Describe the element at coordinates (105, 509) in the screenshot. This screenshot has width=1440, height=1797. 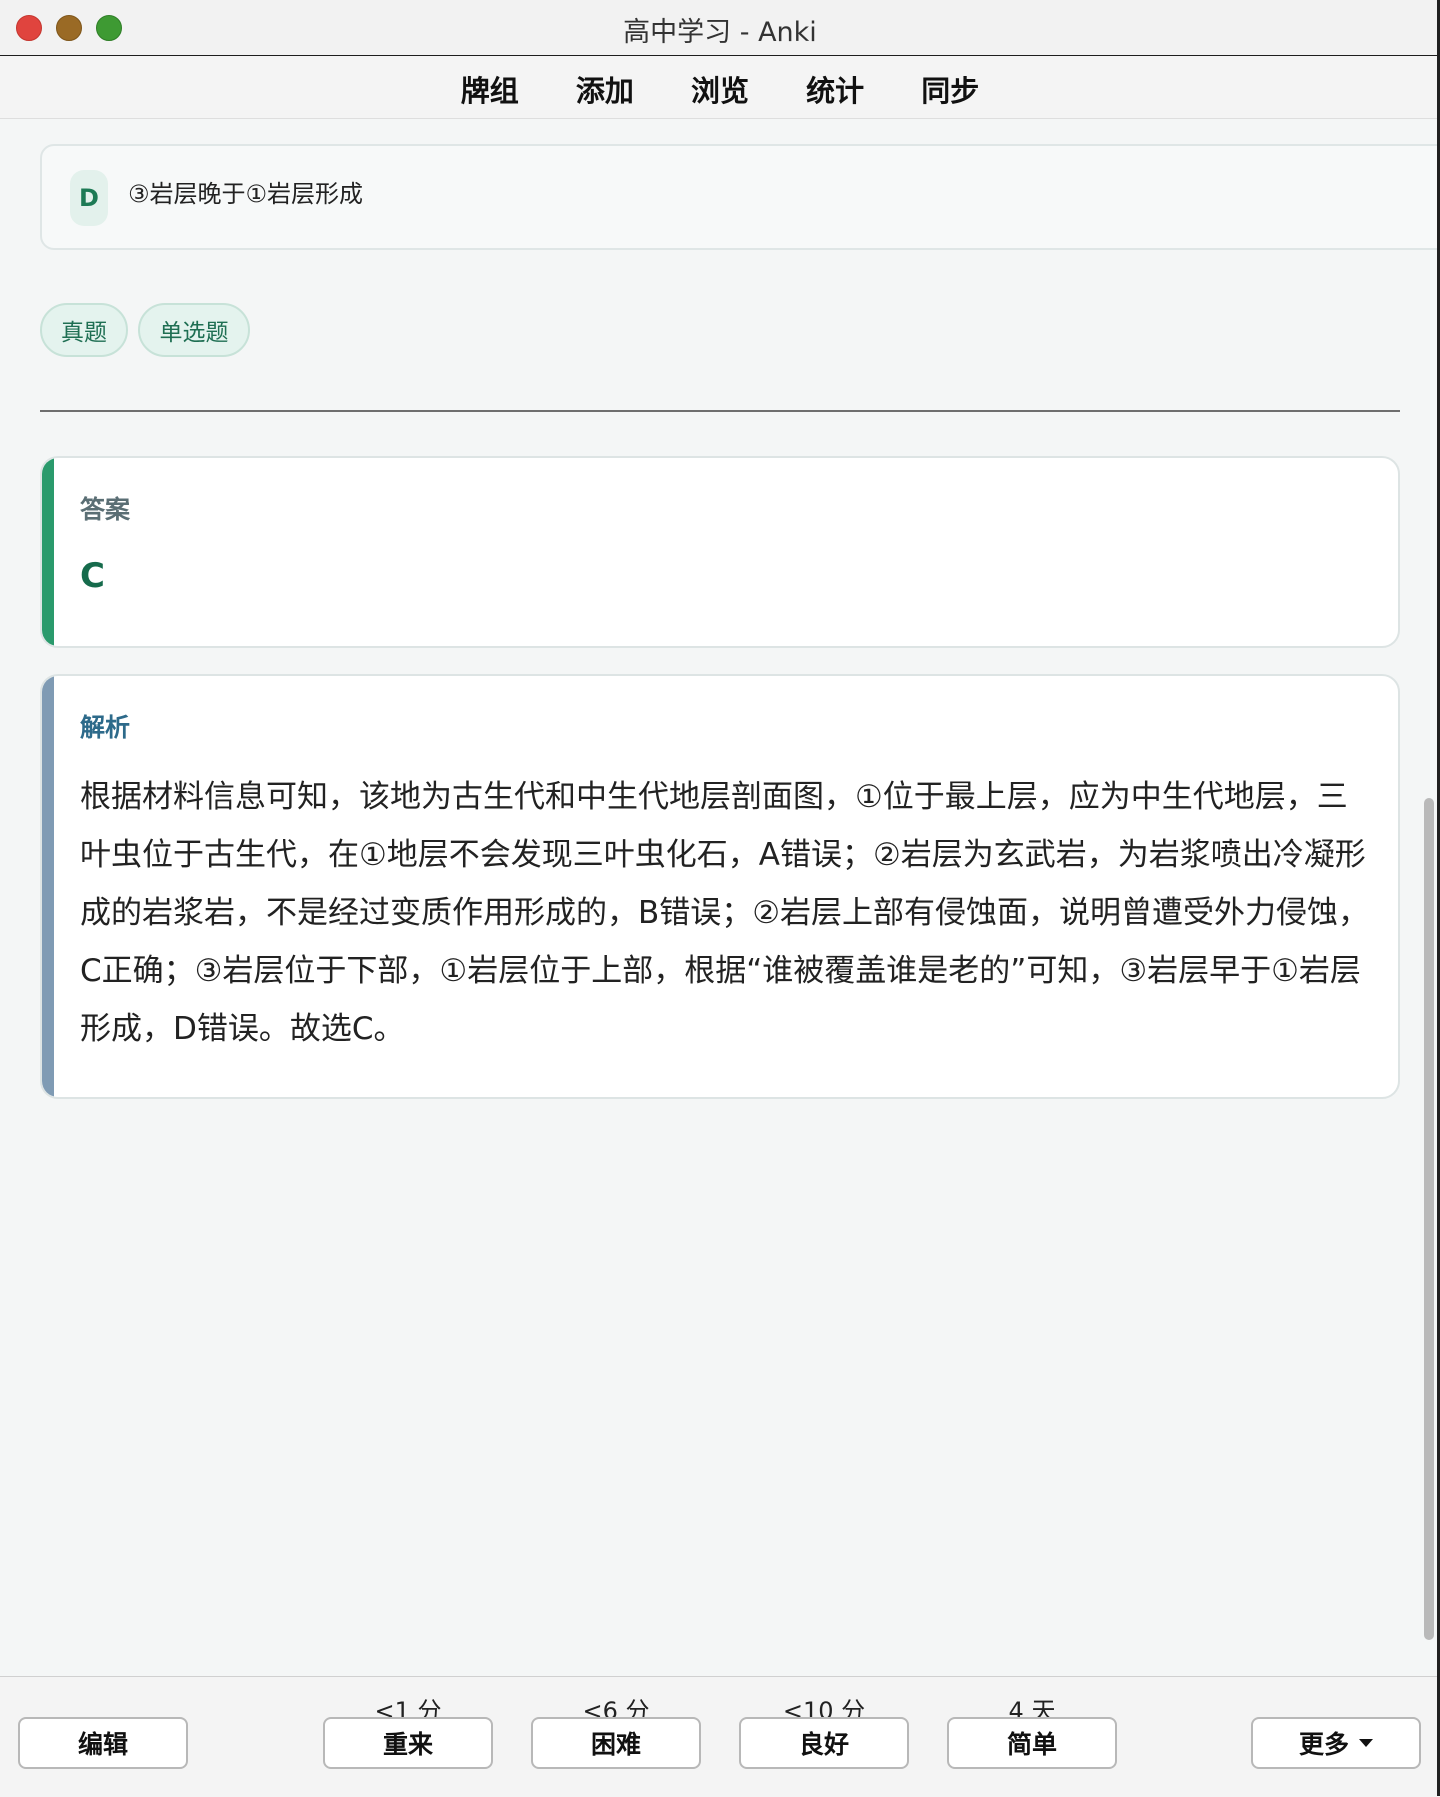
I see `answer-label: 答案` at that location.